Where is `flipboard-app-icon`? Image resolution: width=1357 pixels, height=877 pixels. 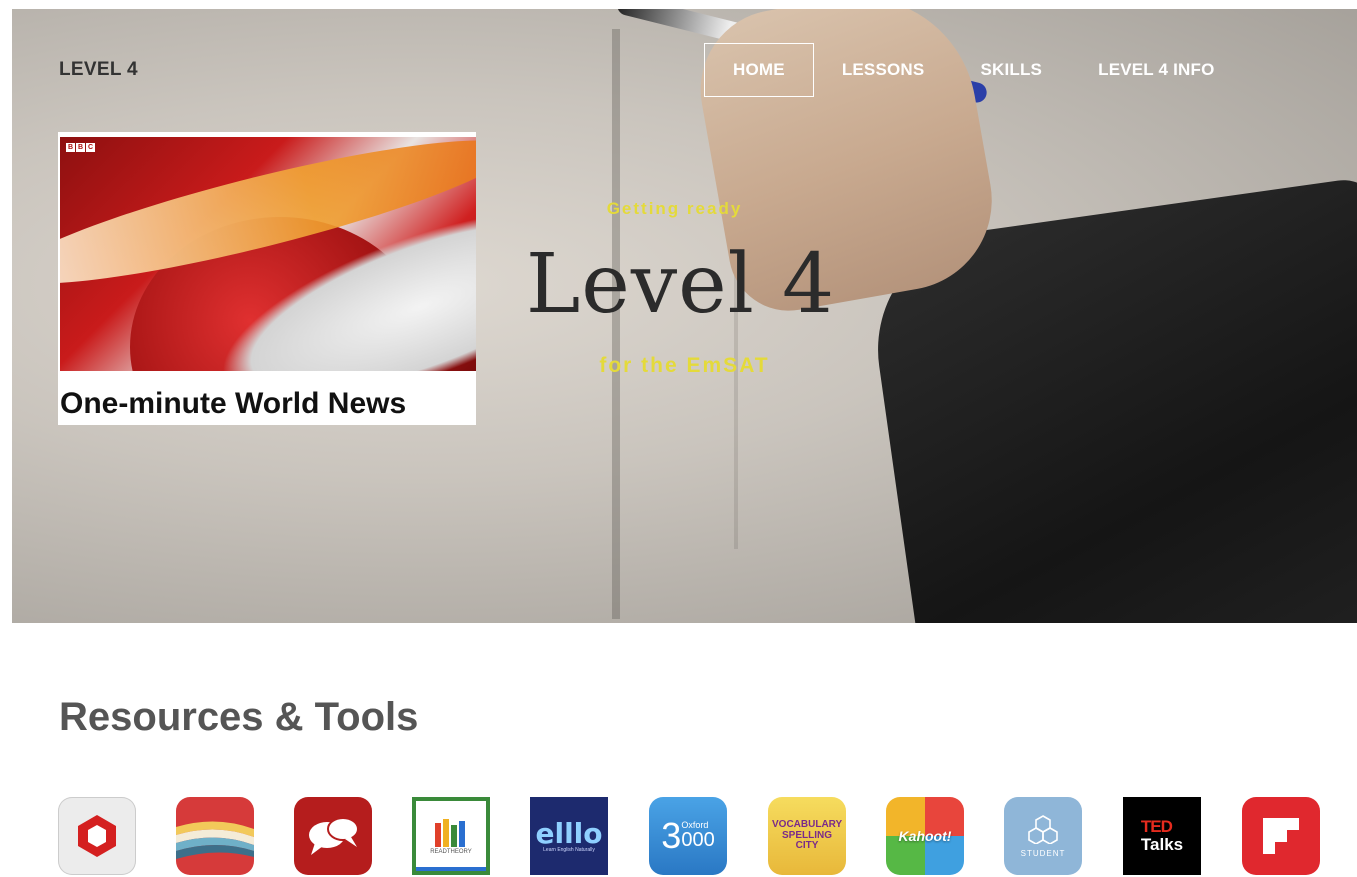
flipboard-app-icon is located at coordinates (1281, 836).